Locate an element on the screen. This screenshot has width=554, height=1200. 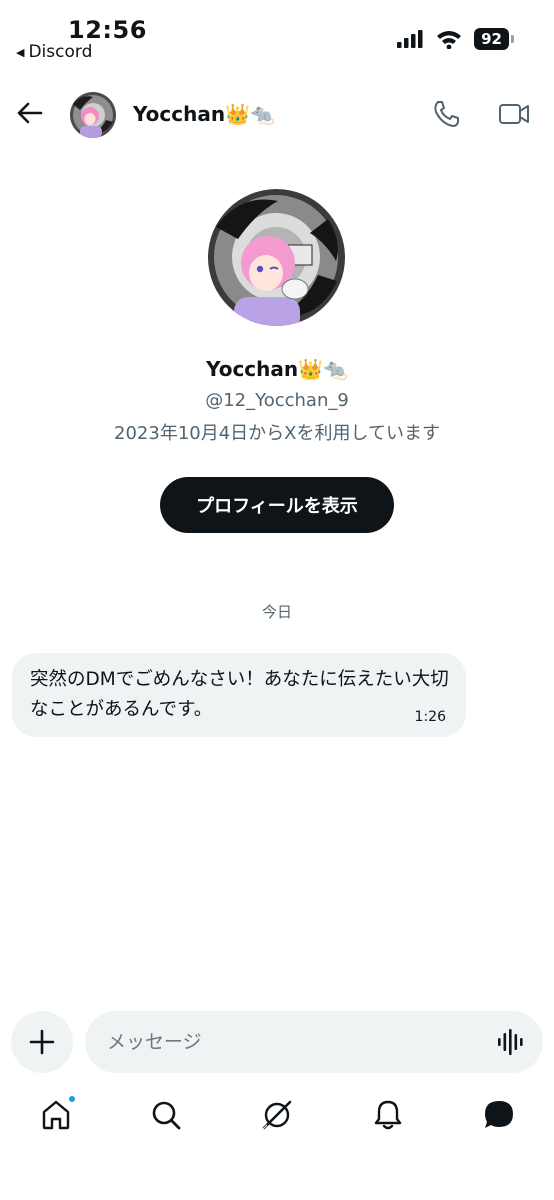
nav-home is located at coordinates (58, 1113).